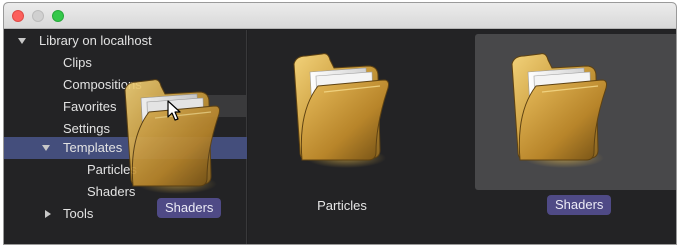  I want to click on particles-folder-icon, so click(342, 106).